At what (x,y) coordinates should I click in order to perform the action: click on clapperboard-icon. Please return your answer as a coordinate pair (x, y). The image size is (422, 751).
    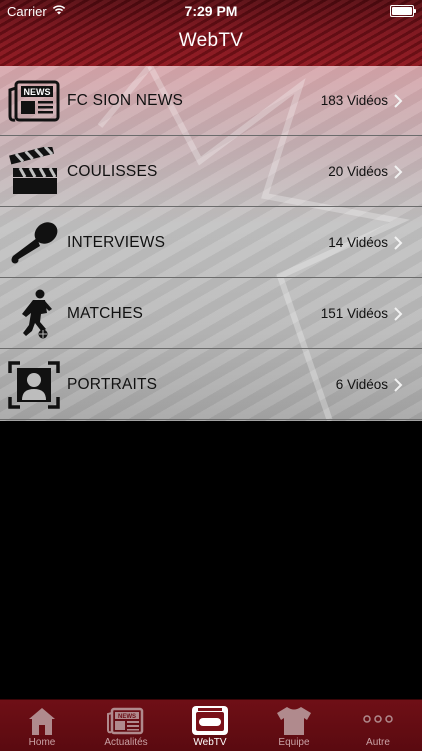
    Looking at the image, I should click on (33, 170).